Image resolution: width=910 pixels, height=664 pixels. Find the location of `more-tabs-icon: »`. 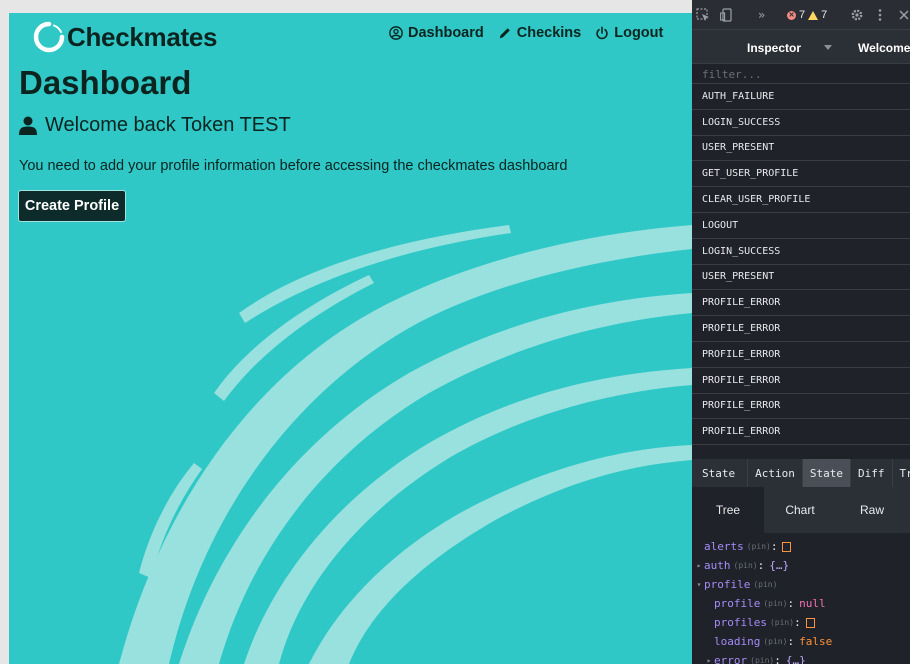

more-tabs-icon: » is located at coordinates (761, 15).